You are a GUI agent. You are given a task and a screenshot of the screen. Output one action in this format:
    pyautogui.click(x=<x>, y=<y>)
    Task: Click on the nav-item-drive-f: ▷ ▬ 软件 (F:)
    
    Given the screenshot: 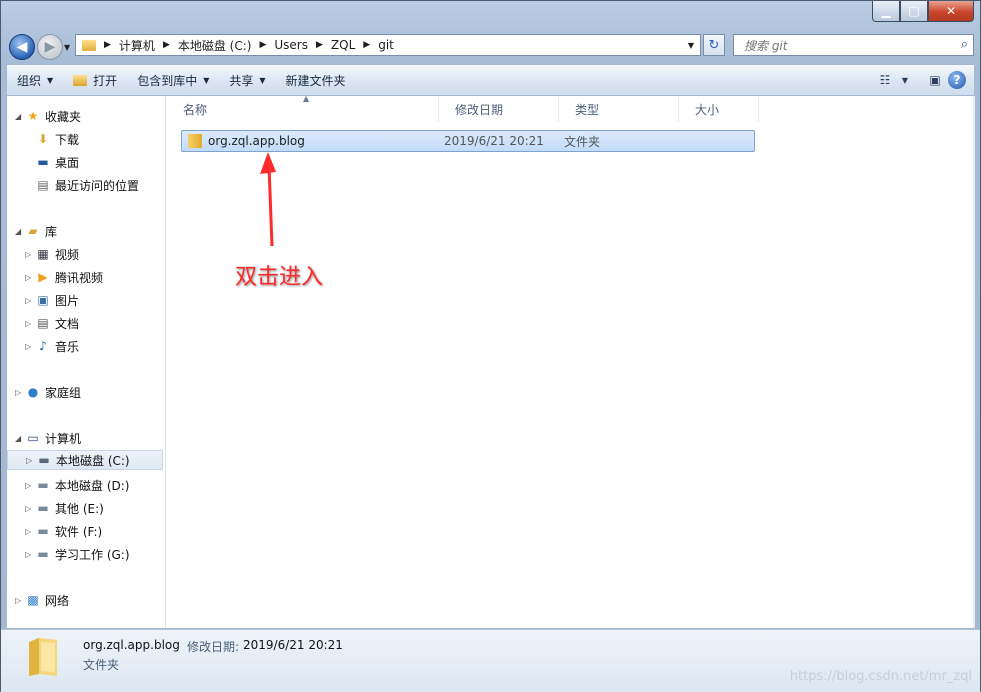 What is the action you would take?
    pyautogui.click(x=63, y=531)
    